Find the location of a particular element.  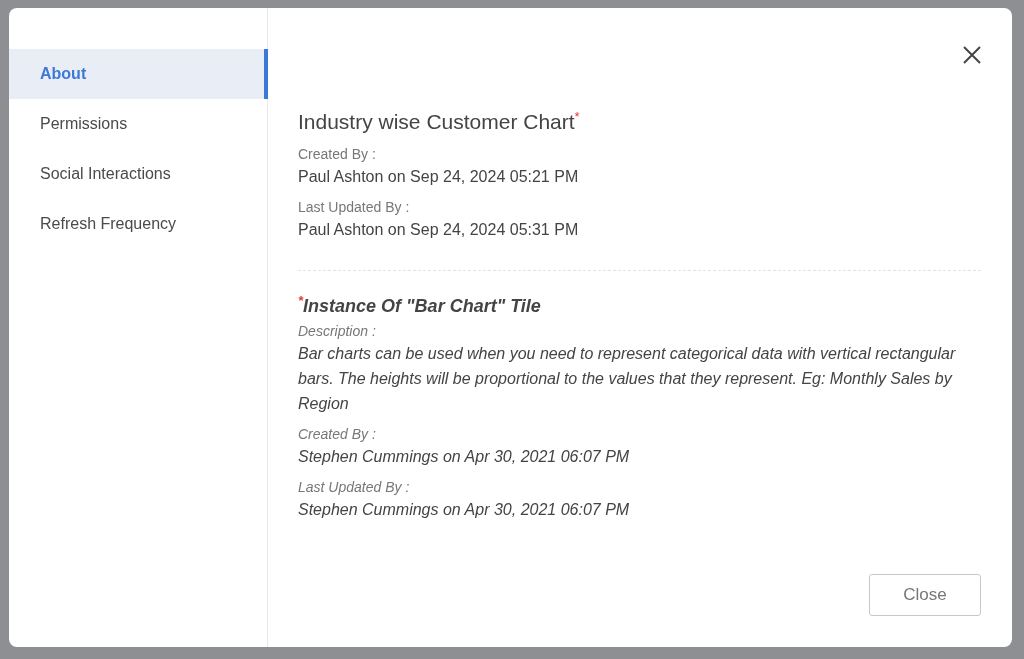

chart-title: Industry wise Customer Chart$^{*}$ is located at coordinates (439, 121).